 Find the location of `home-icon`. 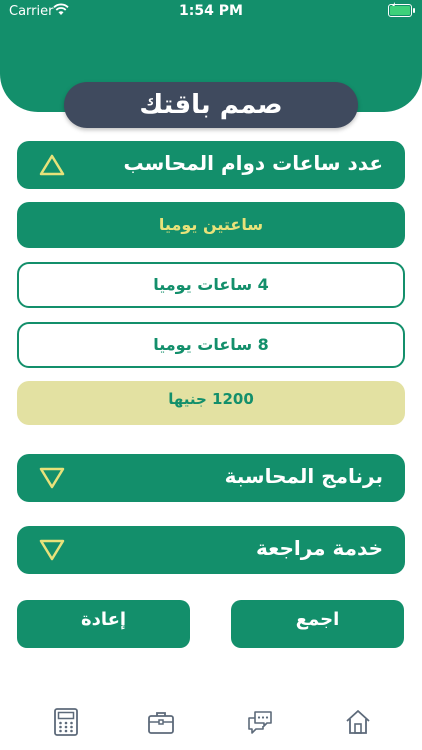

home-icon is located at coordinates (358, 722).